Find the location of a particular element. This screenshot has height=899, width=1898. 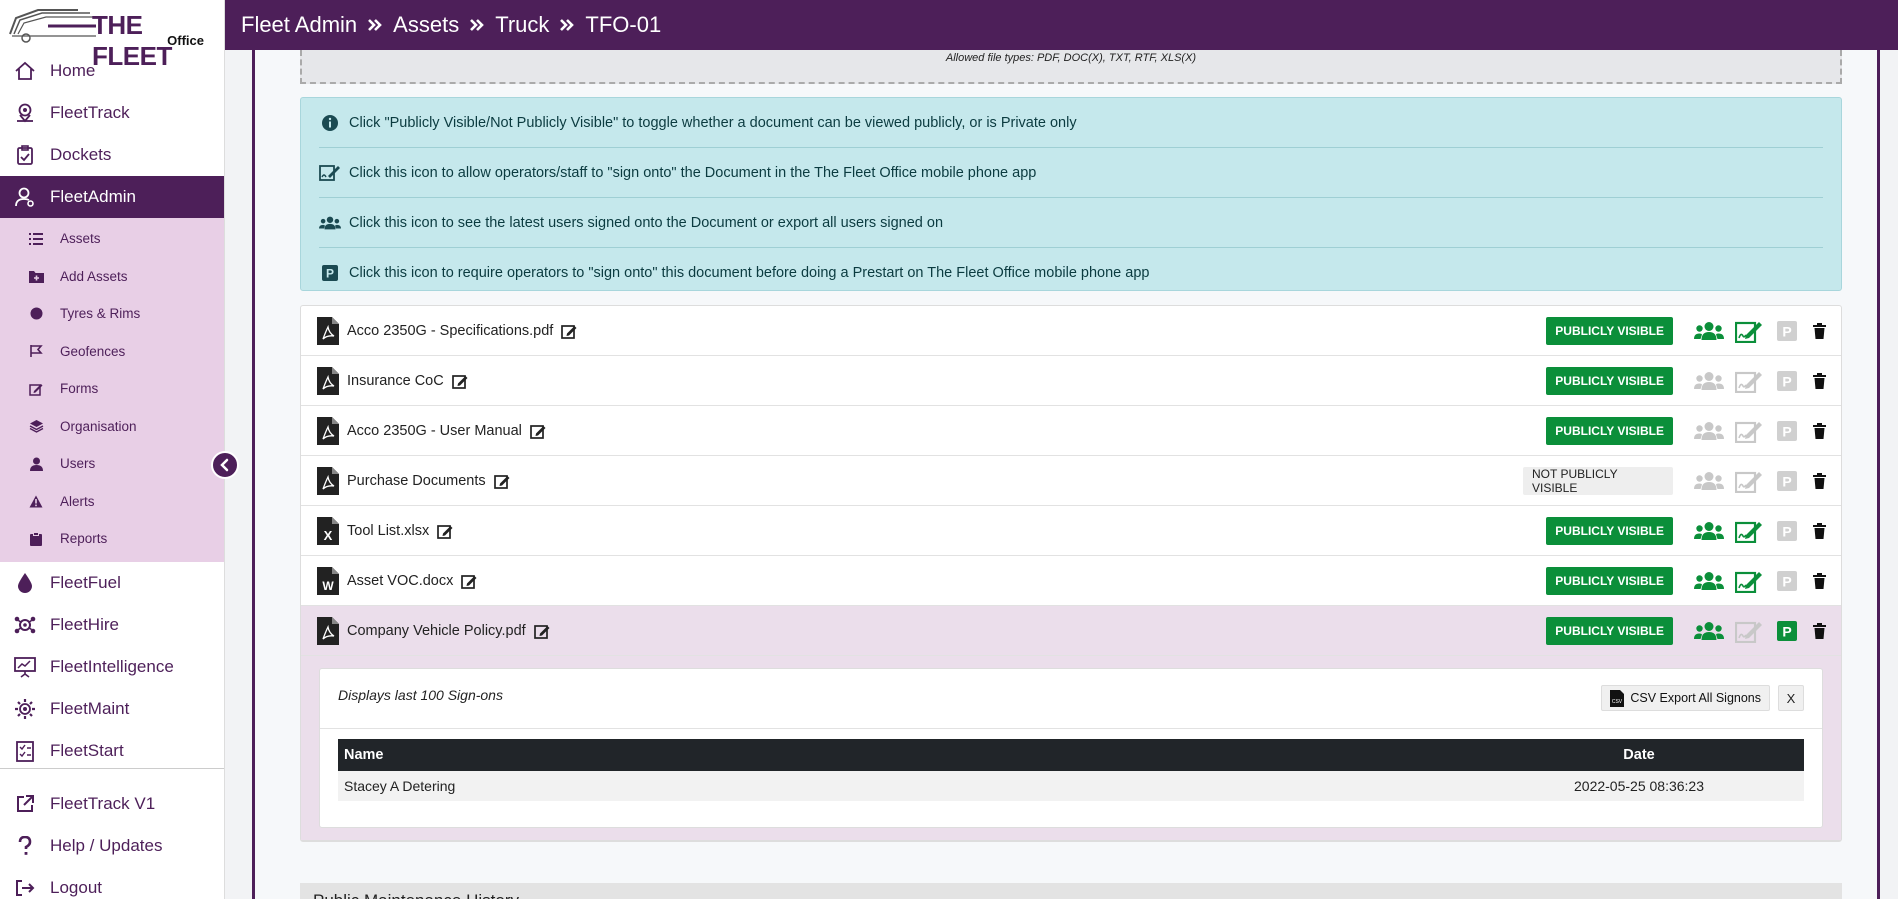

sidebar-subitem-forms: Forms is located at coordinates (112, 389).